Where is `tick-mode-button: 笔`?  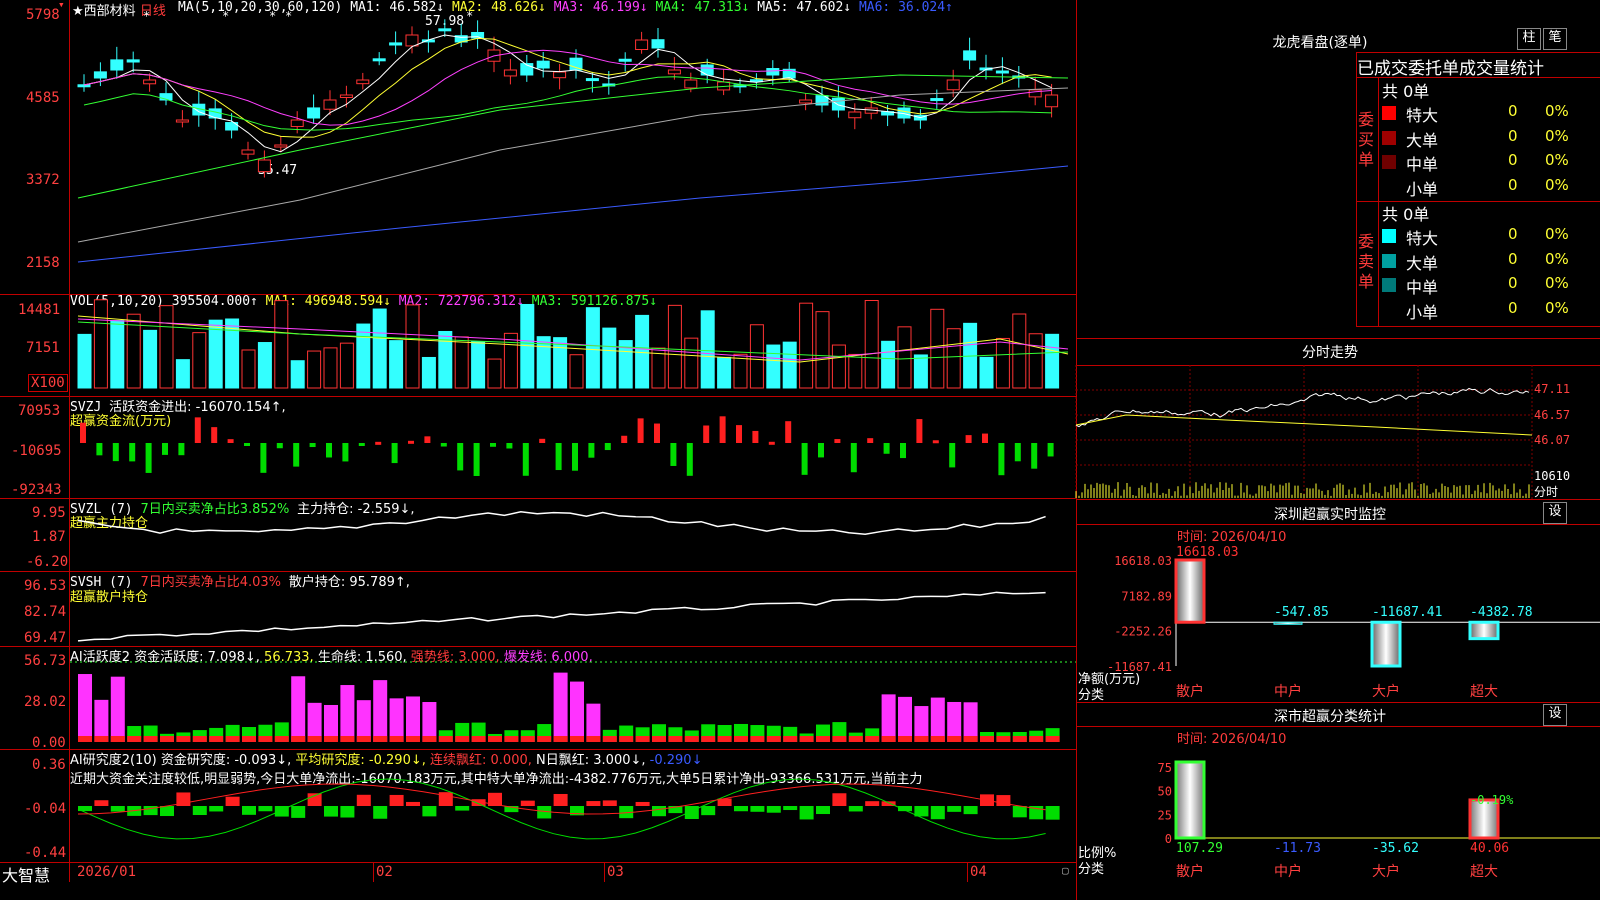
tick-mode-button: 笔 is located at coordinates (1555, 39).